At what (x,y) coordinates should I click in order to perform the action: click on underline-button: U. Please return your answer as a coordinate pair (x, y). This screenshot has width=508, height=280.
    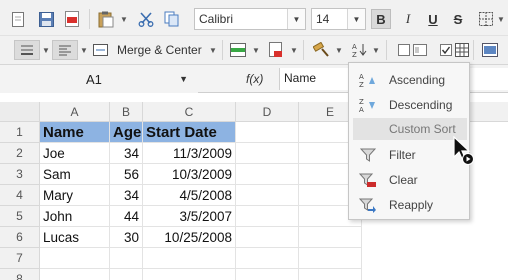
    Looking at the image, I should click on (433, 19).